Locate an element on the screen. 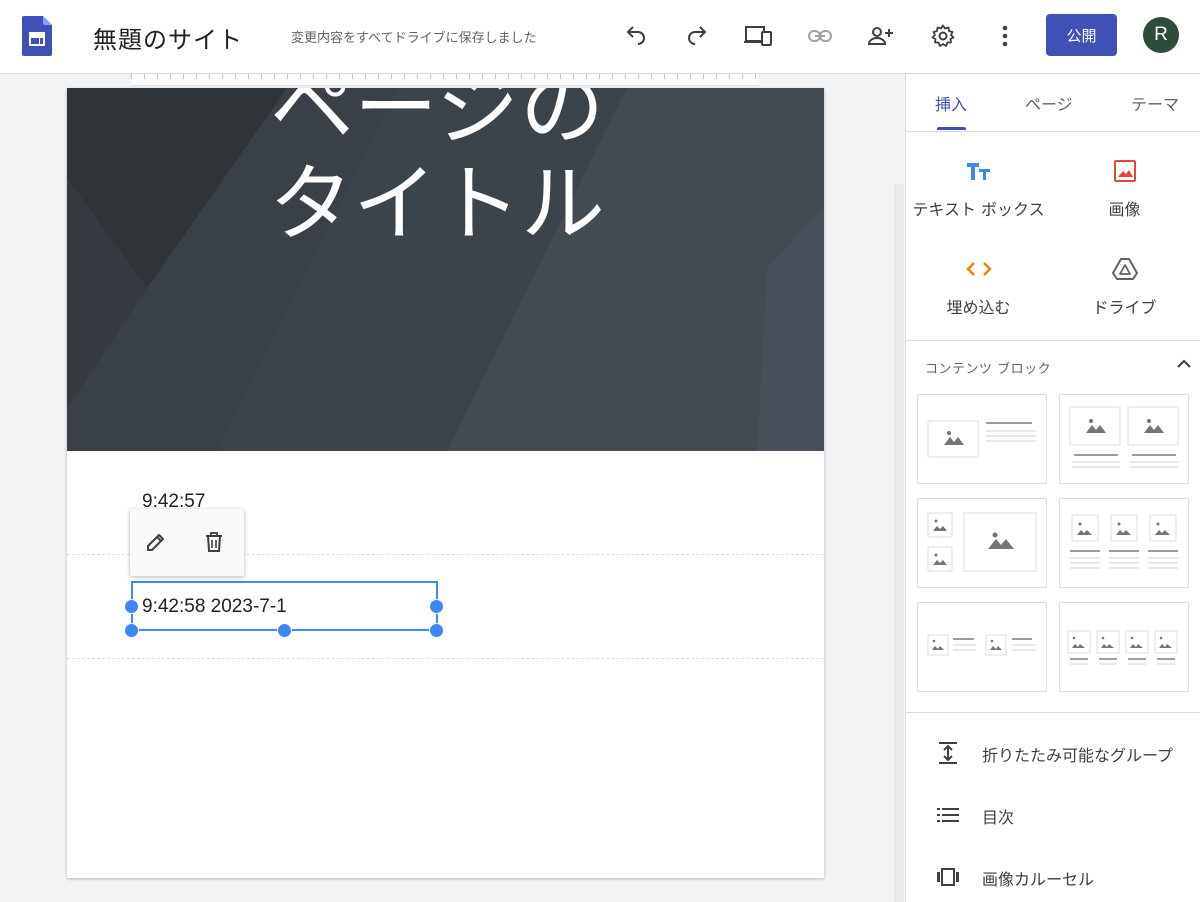  content-blocks-heading: コンテンツ ブロック is located at coordinates (988, 369).